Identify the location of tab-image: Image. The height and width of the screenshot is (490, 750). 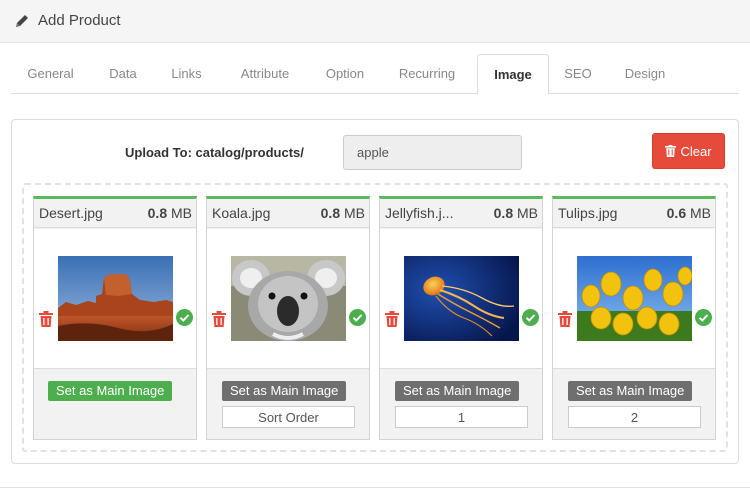
(513, 74).